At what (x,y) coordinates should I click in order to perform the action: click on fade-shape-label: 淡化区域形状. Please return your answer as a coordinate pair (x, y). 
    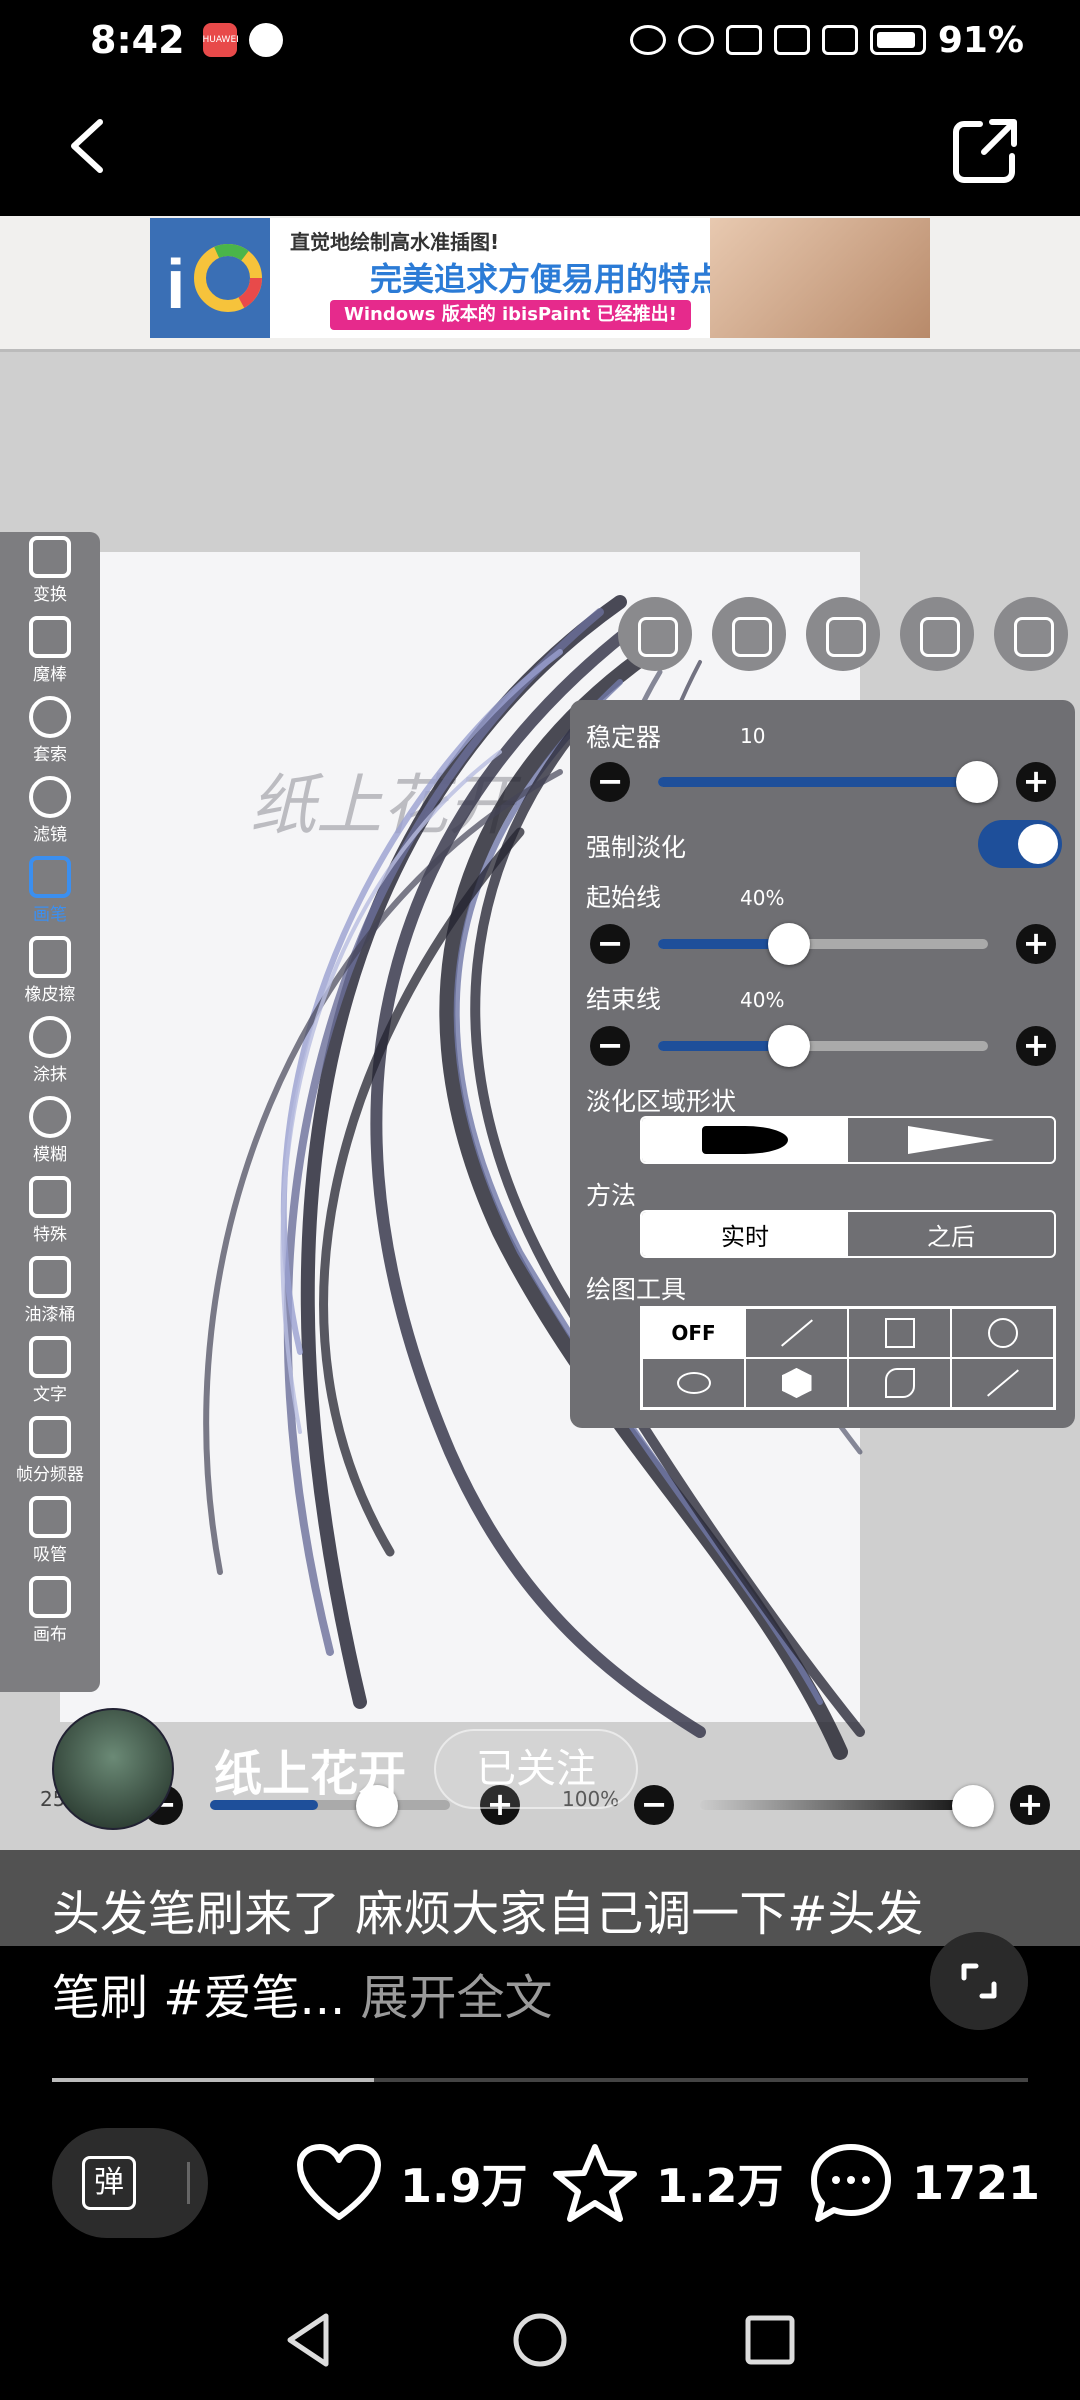
    Looking at the image, I should click on (661, 1101).